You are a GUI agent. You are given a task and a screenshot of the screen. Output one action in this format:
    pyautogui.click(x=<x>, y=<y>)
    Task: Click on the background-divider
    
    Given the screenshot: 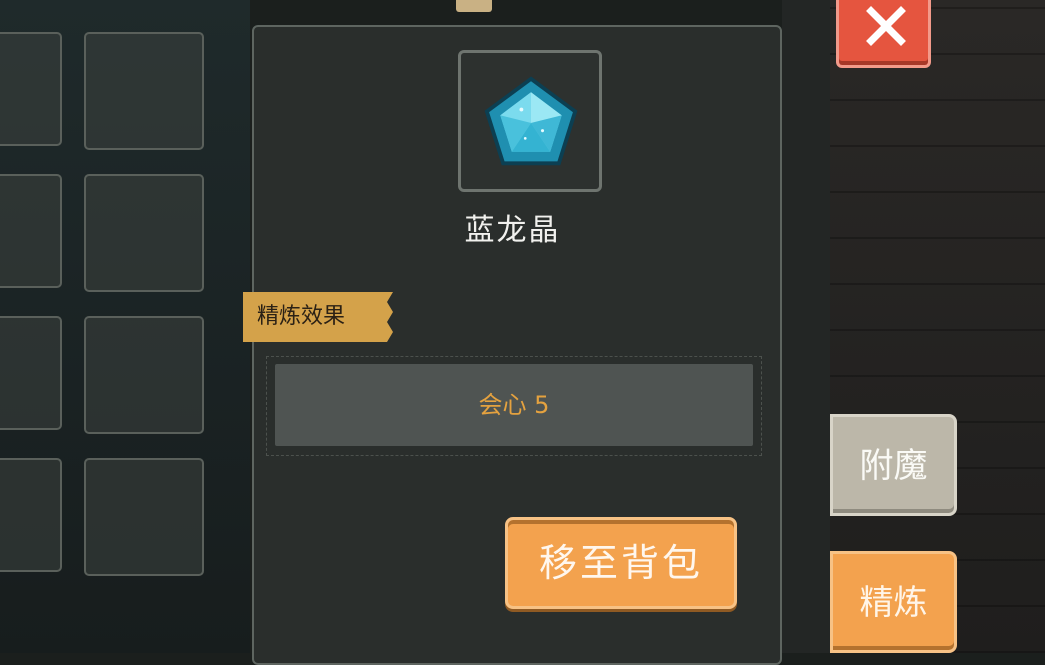 What is the action you would take?
    pyautogui.click(x=806, y=326)
    